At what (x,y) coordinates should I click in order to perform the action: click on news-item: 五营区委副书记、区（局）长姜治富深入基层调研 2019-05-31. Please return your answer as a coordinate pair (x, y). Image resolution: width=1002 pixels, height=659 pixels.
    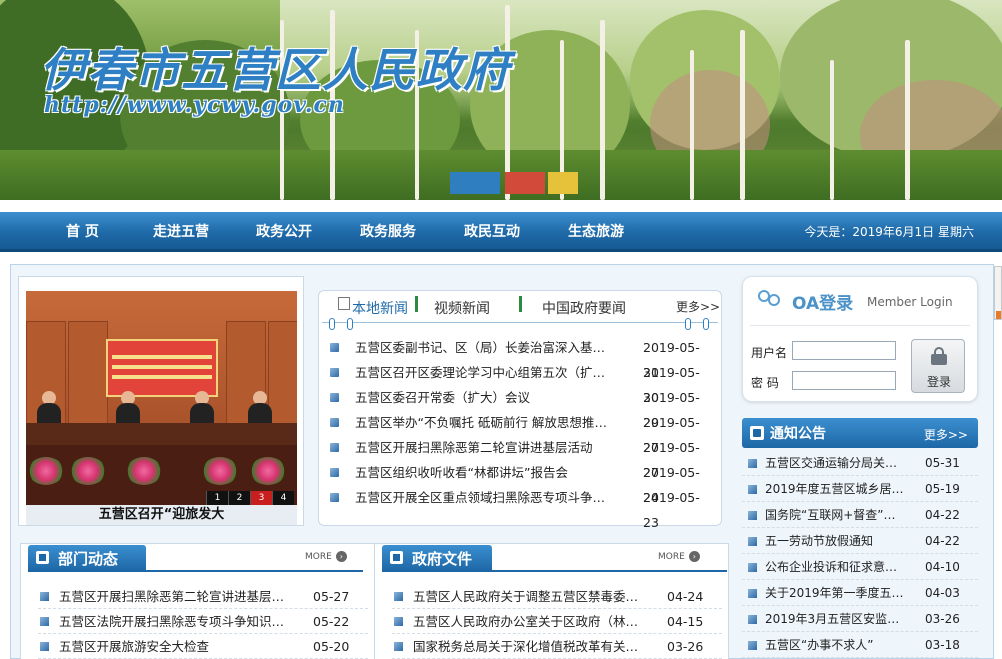
    Looking at the image, I should click on (520, 357).